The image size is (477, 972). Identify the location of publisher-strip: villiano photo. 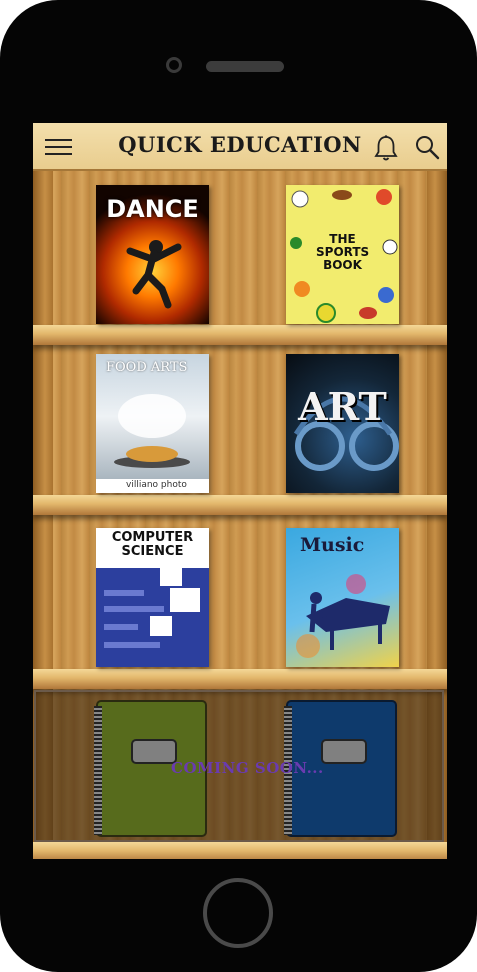
(152, 486).